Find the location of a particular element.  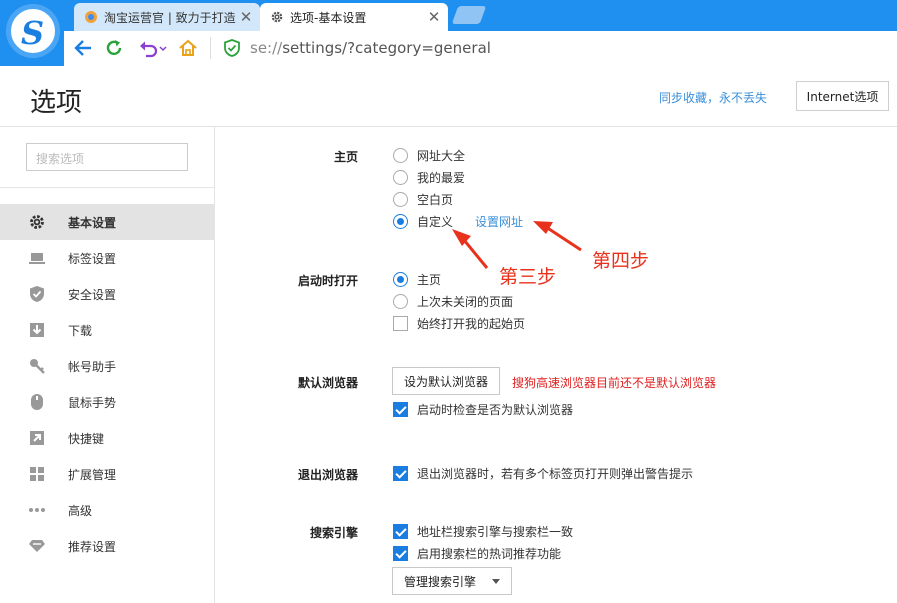

step3-annotation: 第三步 is located at coordinates (528, 277).